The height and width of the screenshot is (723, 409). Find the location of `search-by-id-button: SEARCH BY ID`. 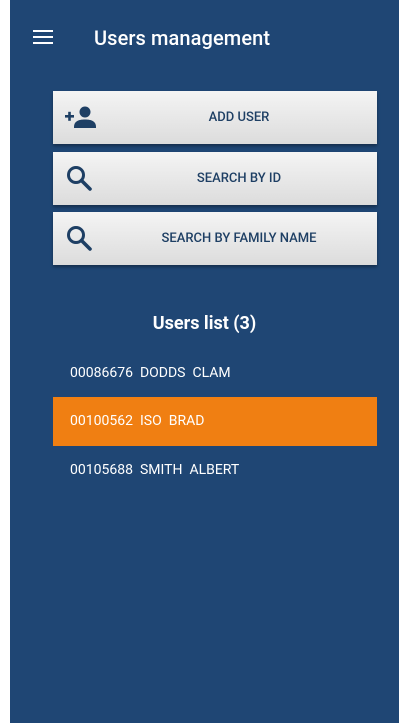

search-by-id-button: SEARCH BY ID is located at coordinates (215, 178).